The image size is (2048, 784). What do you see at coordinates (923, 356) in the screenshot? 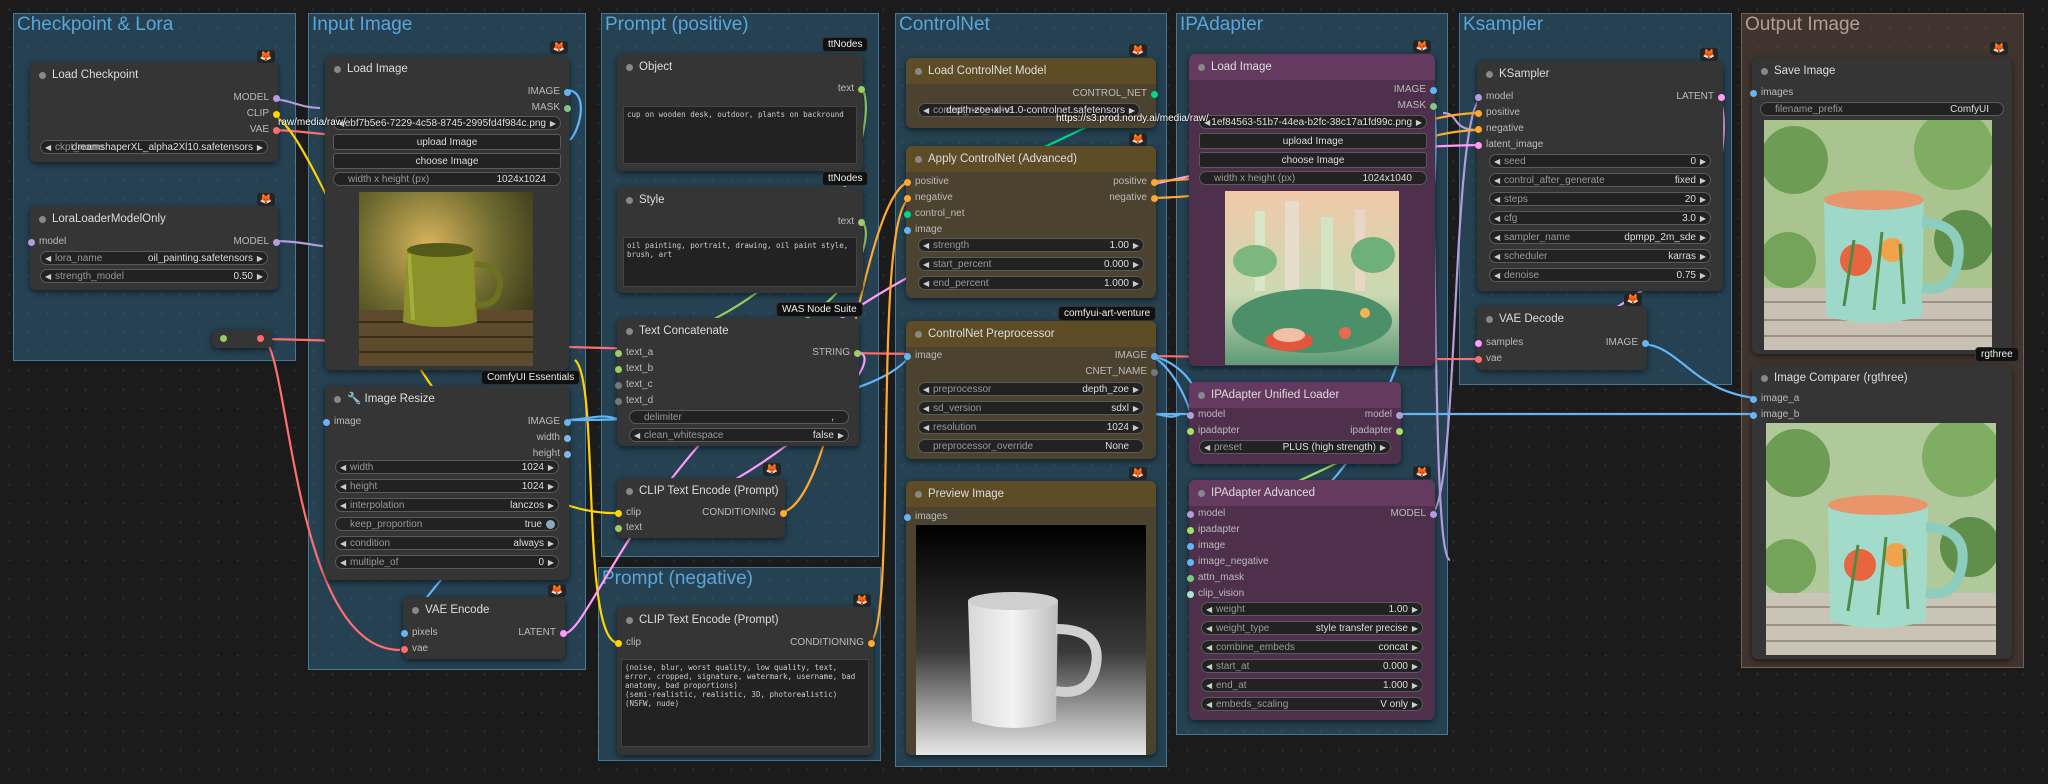
I see `input-image: image` at bounding box center [923, 356].